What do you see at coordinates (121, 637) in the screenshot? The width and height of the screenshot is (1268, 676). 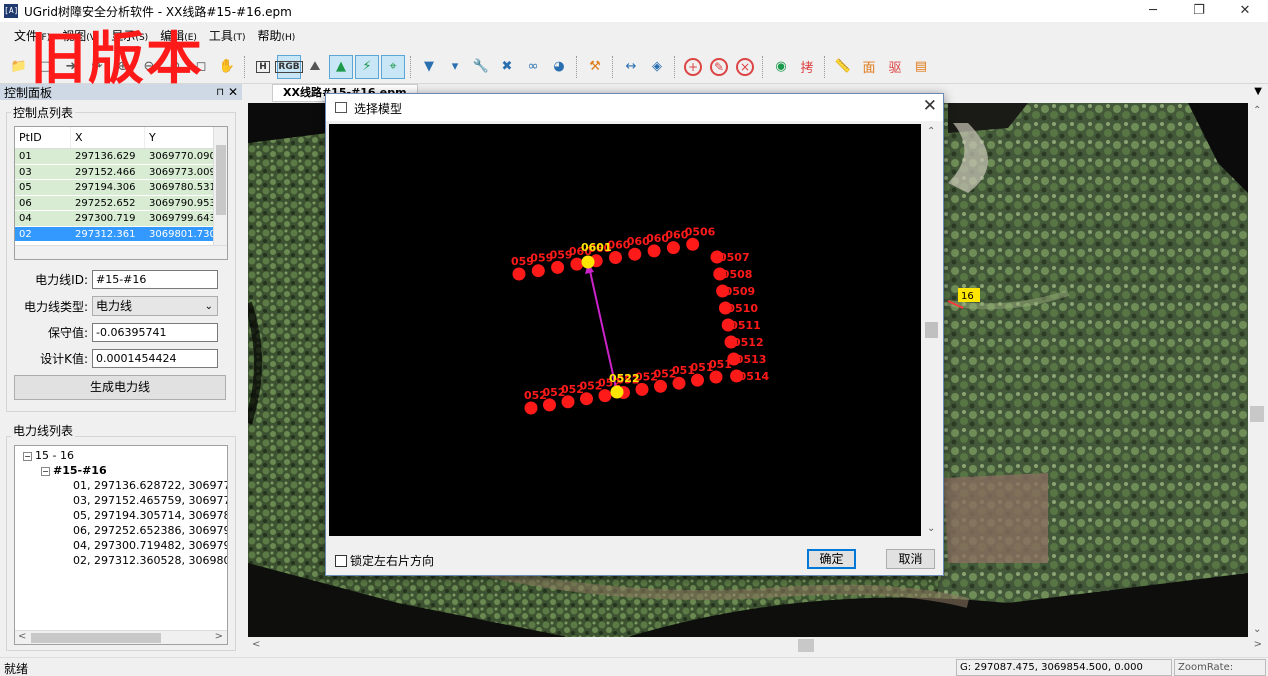 I see `tree-horizontal-scrollbar: < >` at bounding box center [121, 637].